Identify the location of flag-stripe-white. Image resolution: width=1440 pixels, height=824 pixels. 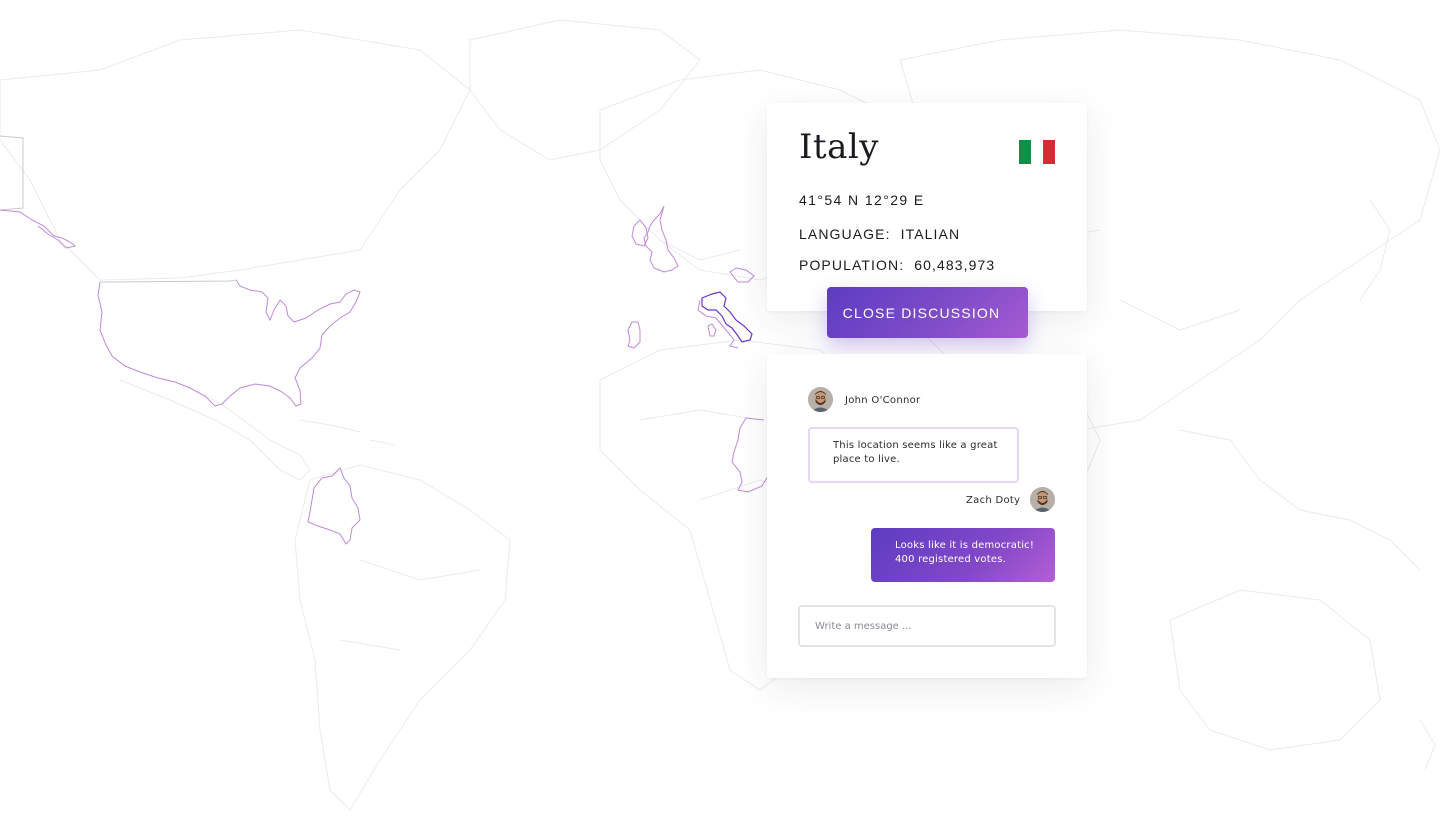
(1037, 152).